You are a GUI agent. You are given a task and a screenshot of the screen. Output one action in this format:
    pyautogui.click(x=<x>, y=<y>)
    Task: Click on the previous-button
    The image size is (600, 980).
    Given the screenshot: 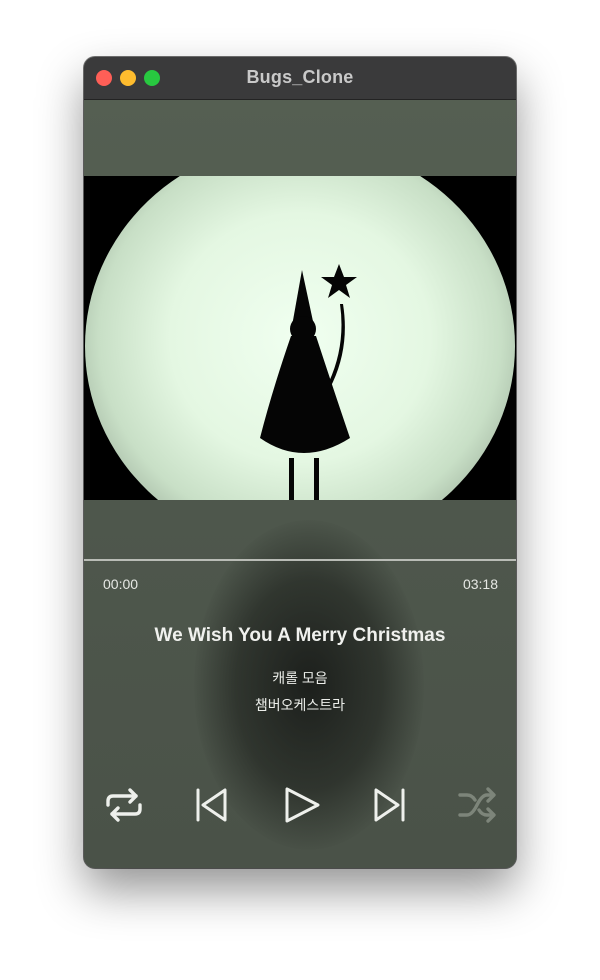 What is the action you would take?
    pyautogui.click(x=212, y=805)
    